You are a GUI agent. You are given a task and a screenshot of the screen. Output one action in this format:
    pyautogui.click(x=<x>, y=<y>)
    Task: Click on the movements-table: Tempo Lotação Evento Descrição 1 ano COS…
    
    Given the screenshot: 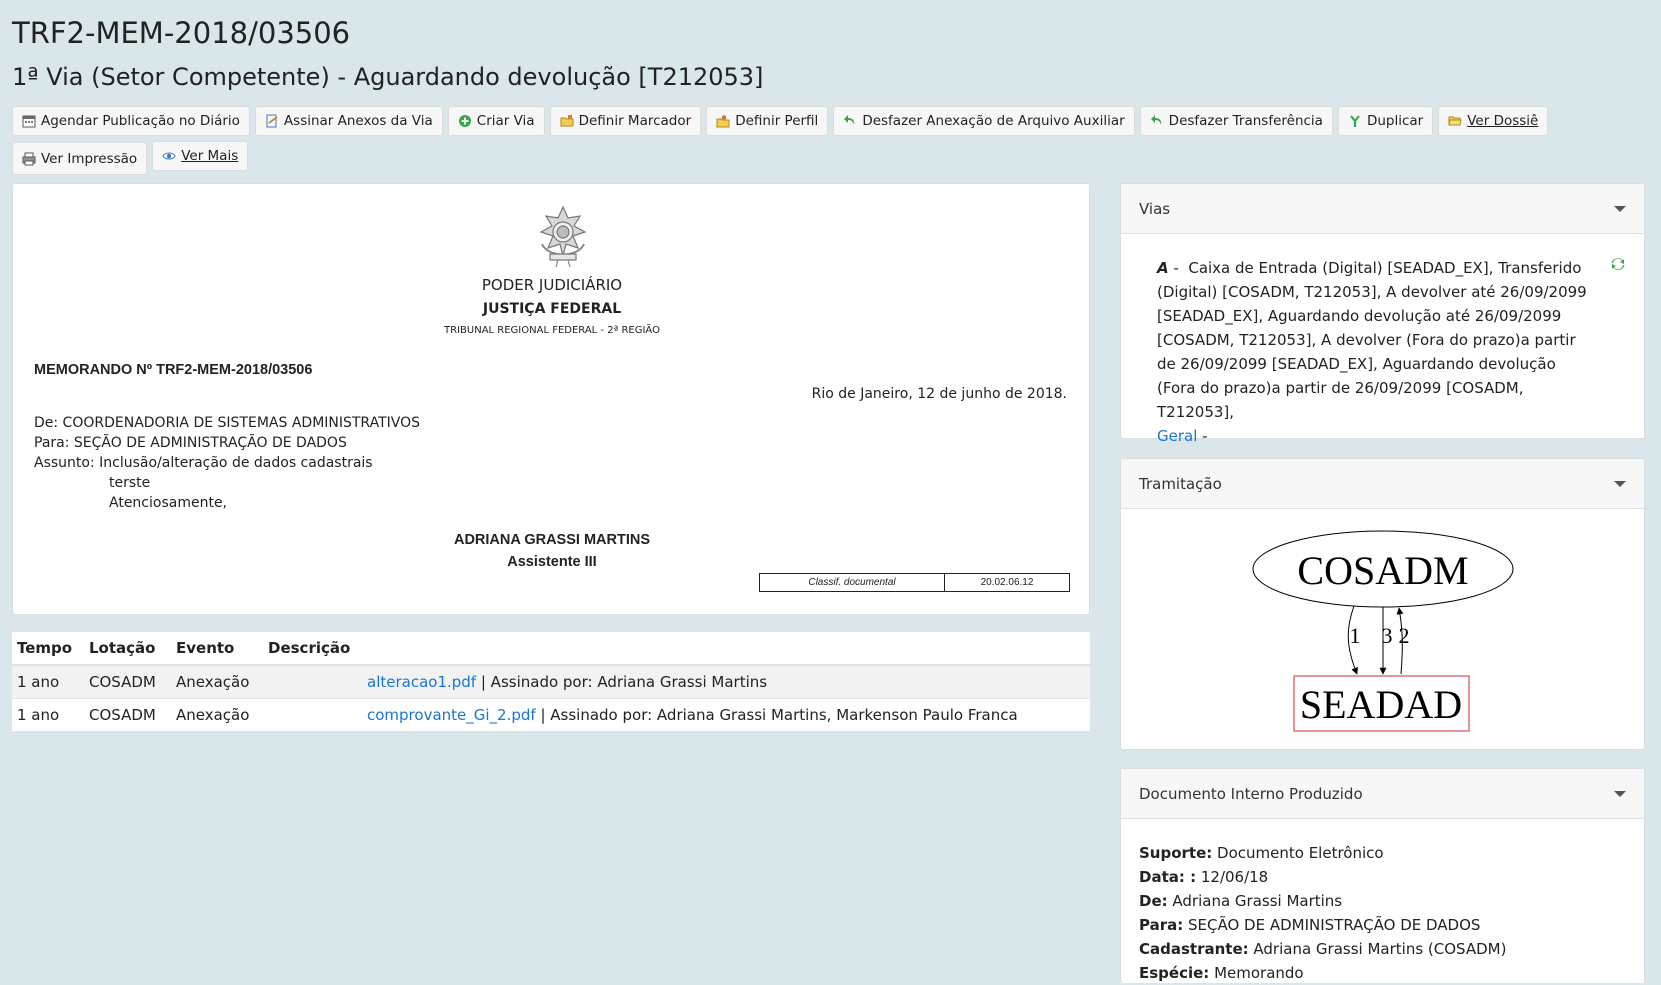 What is the action you would take?
    pyautogui.click(x=551, y=681)
    